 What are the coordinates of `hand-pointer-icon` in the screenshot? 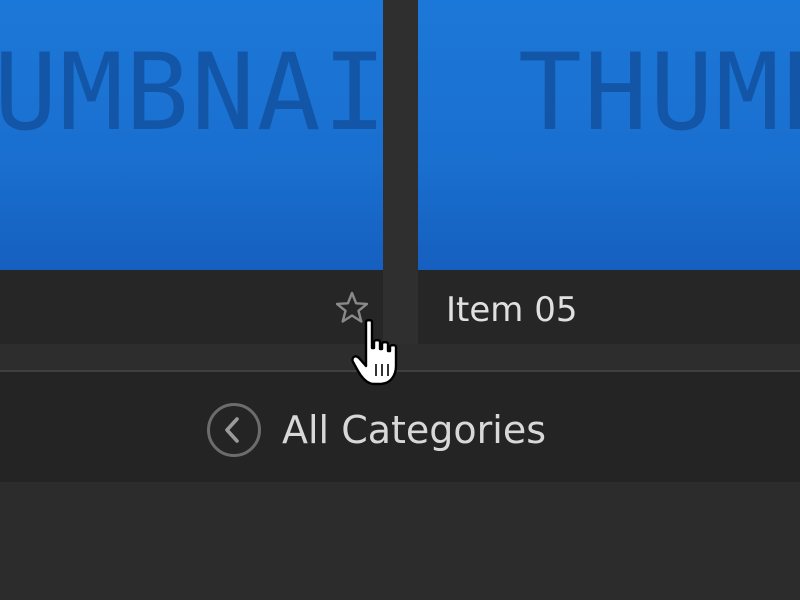 It's located at (378, 354).